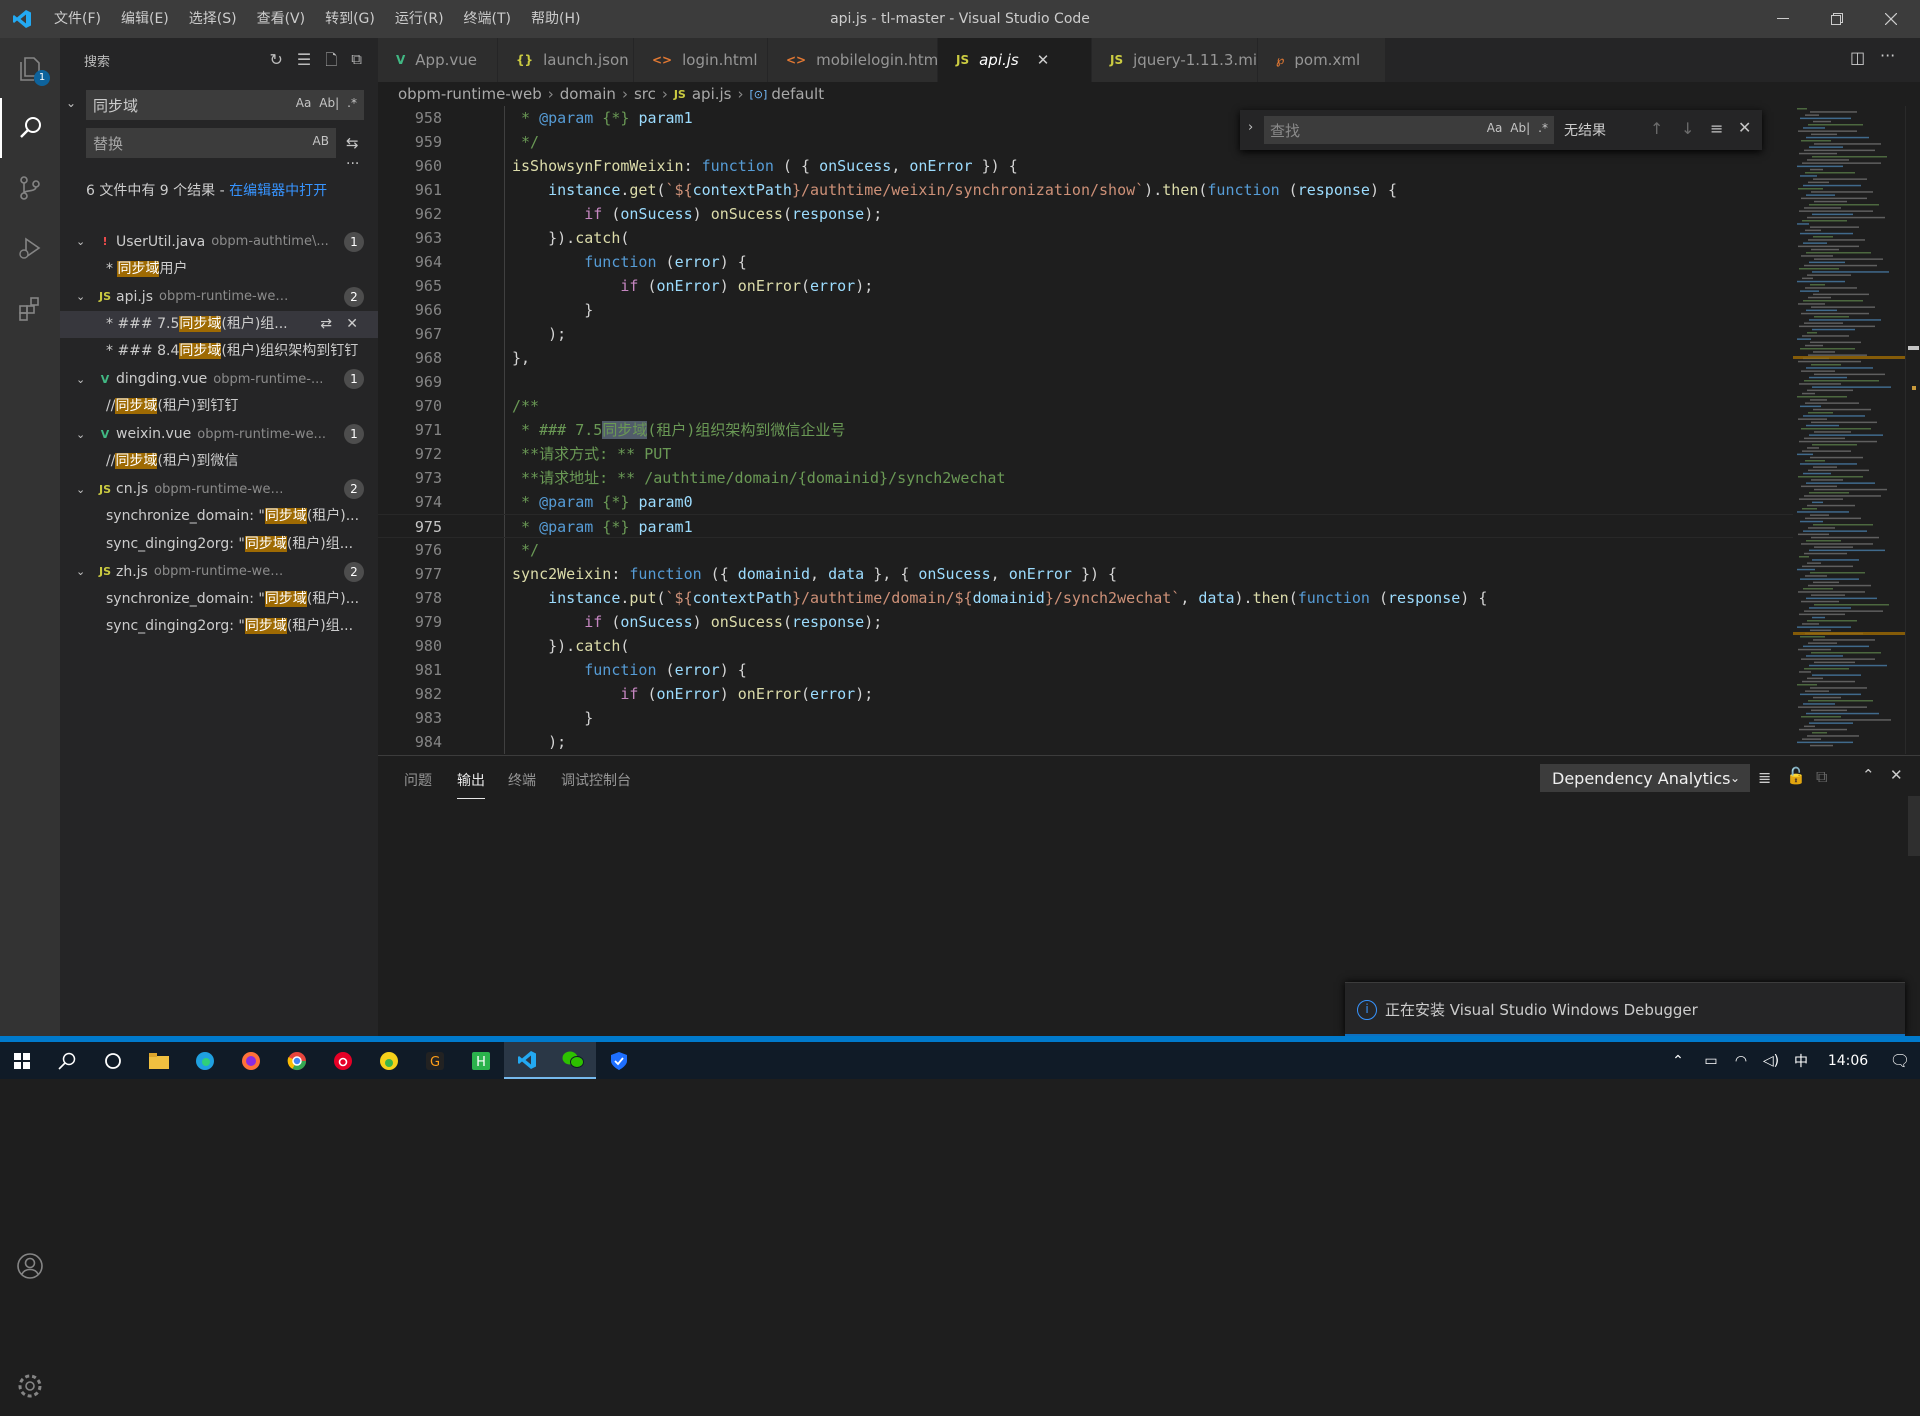 The width and height of the screenshot is (1920, 1416). Describe the element at coordinates (1687, 128) in the screenshot. I see `next-match-icon: ↓` at that location.